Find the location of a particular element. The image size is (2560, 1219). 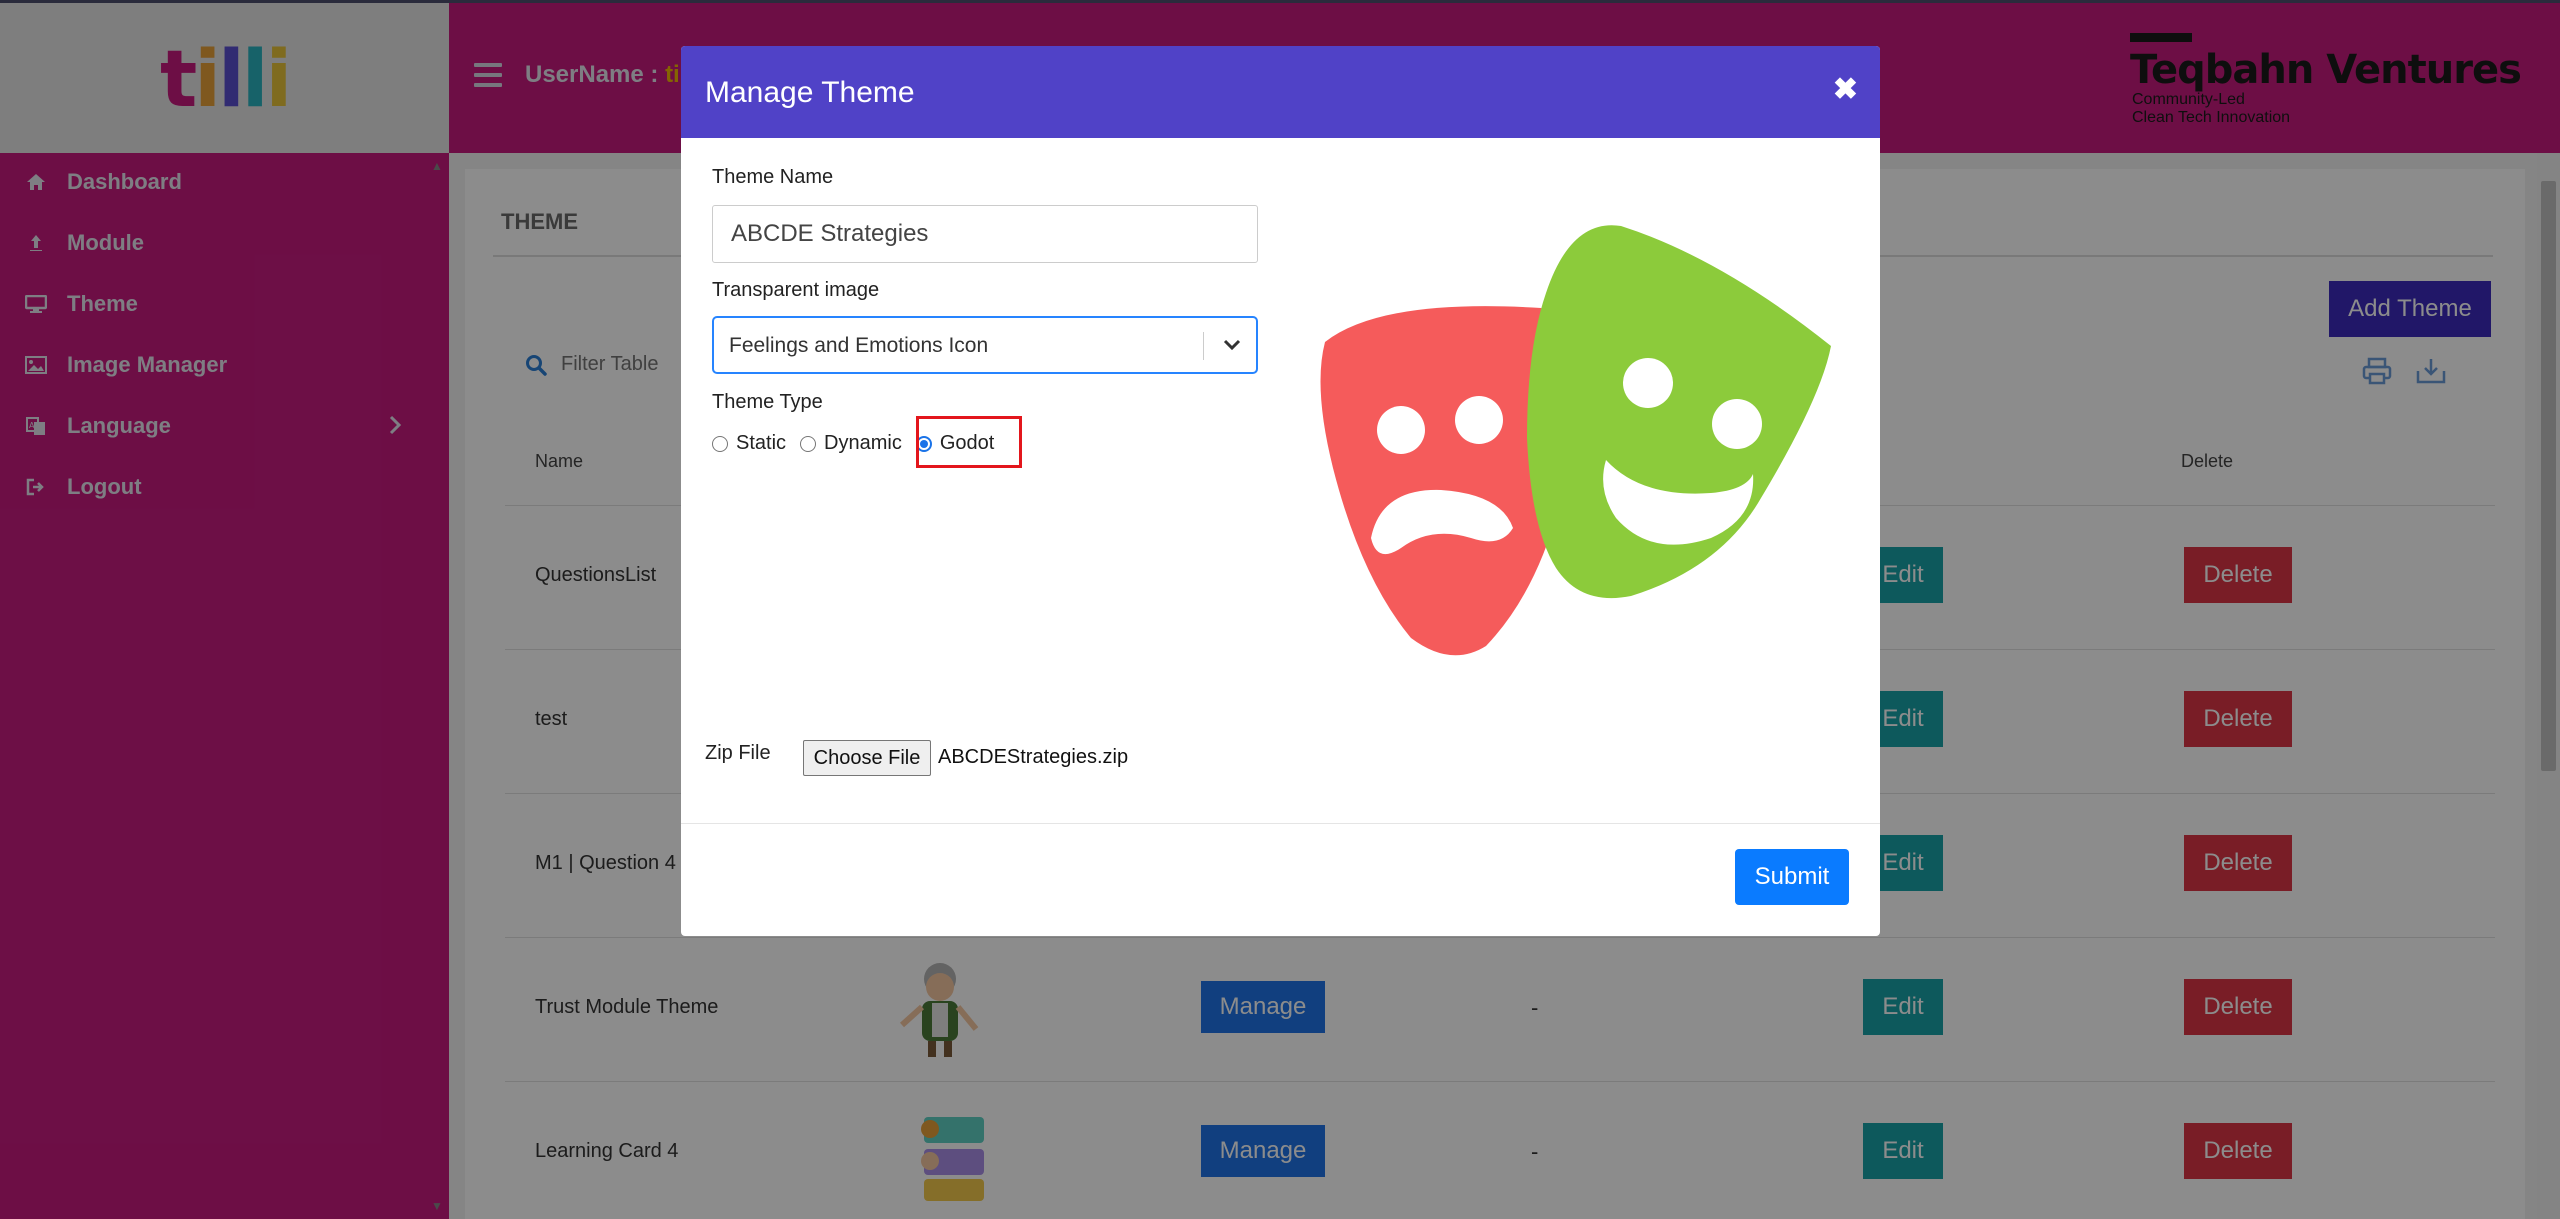

radio-dynamic: Dynamic is located at coordinates (851, 443).